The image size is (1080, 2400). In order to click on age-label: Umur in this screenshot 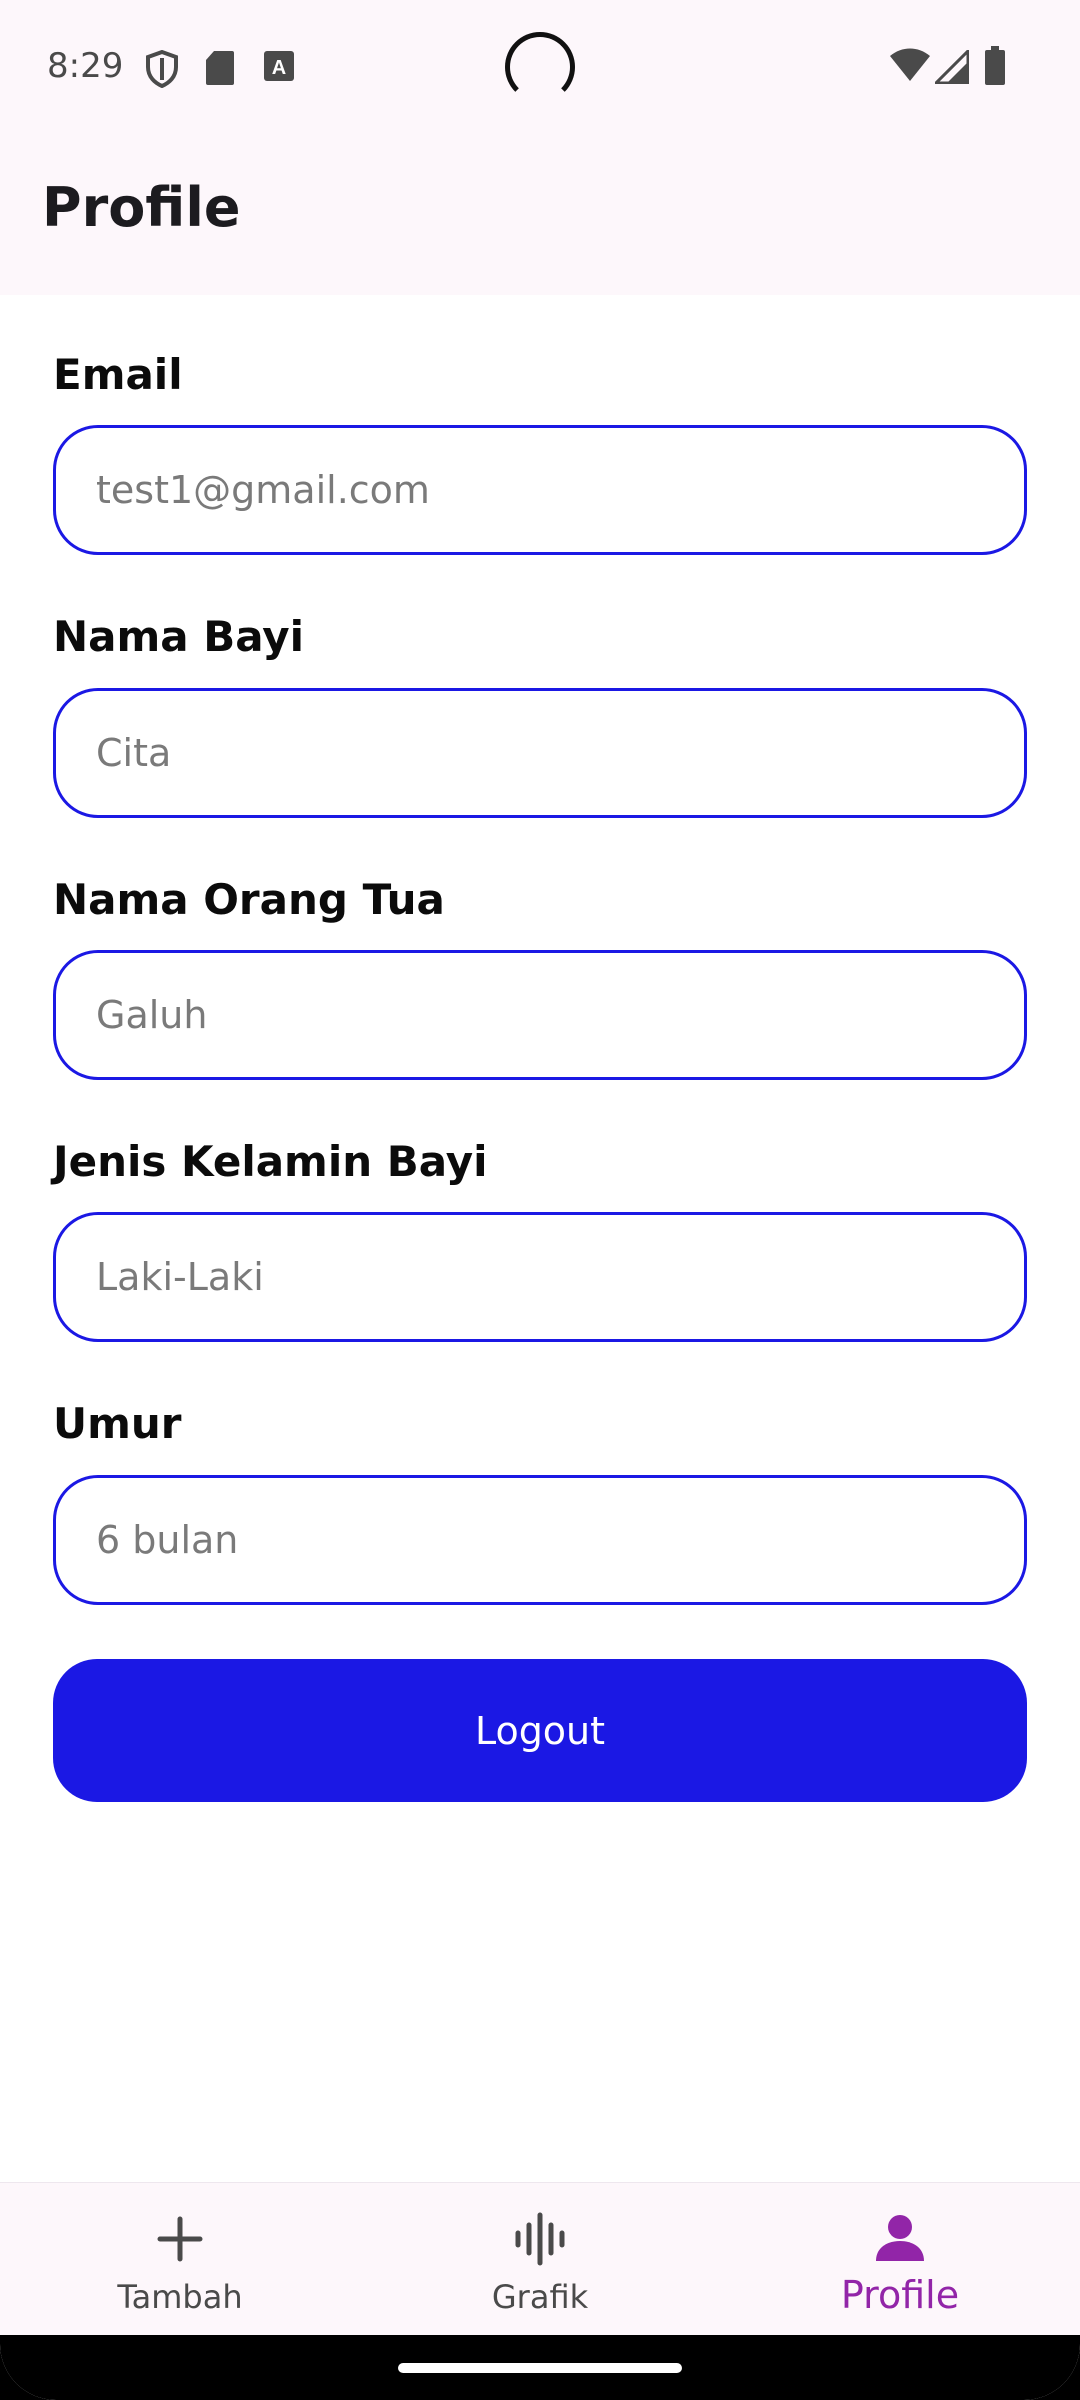, I will do `click(117, 1423)`.